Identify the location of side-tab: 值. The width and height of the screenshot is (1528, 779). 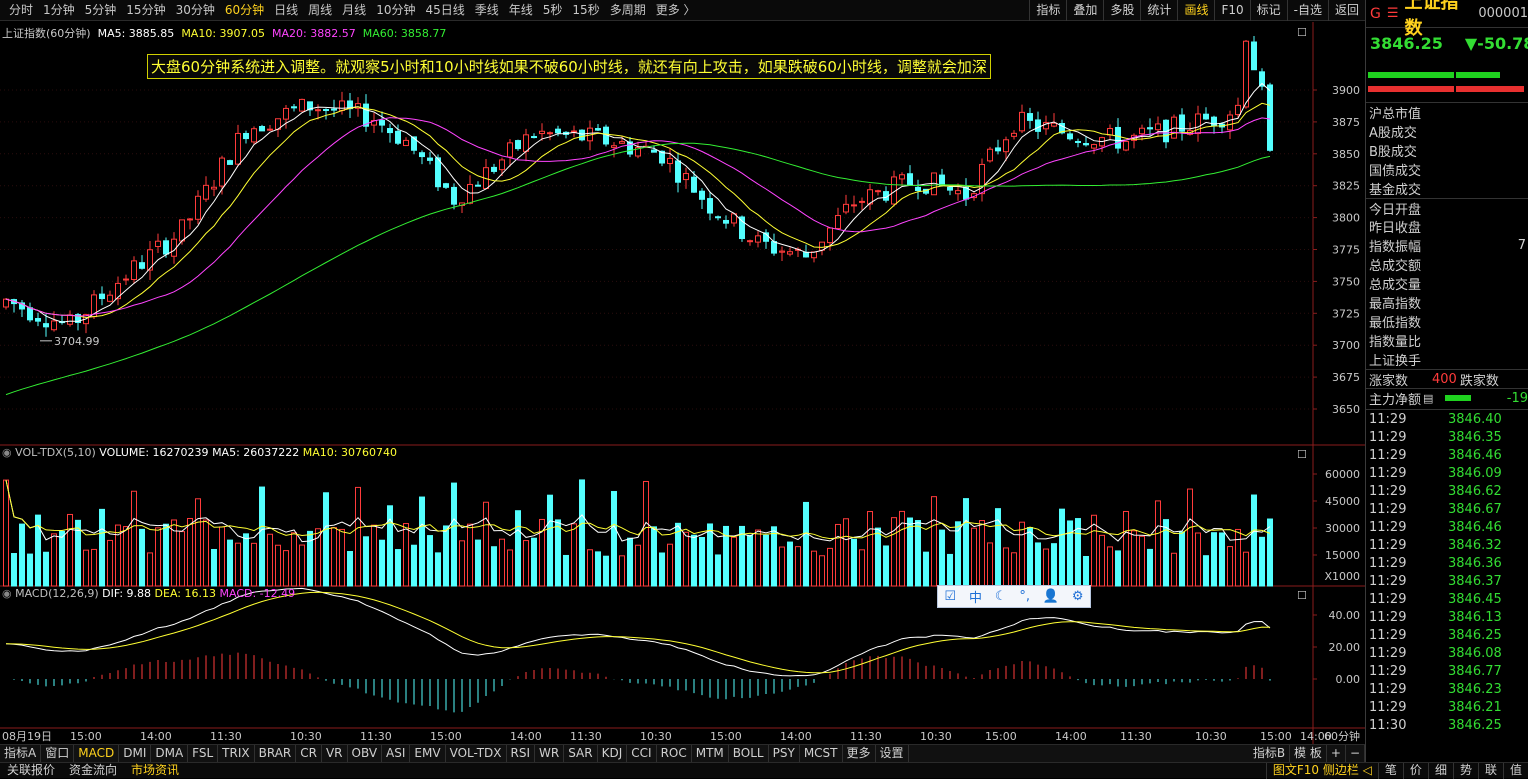
(1515, 771).